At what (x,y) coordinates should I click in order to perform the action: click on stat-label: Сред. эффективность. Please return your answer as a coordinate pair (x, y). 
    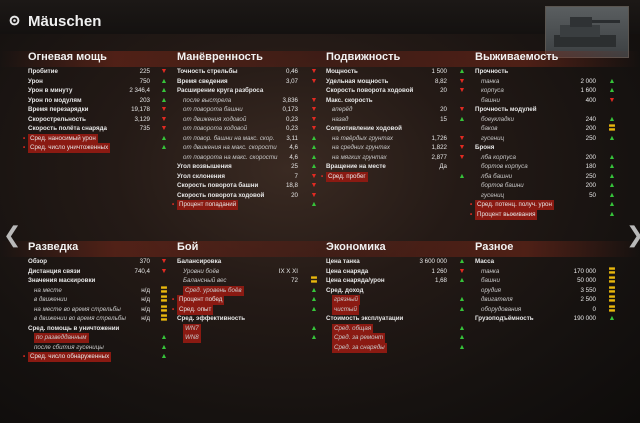
    Looking at the image, I should click on (211, 318).